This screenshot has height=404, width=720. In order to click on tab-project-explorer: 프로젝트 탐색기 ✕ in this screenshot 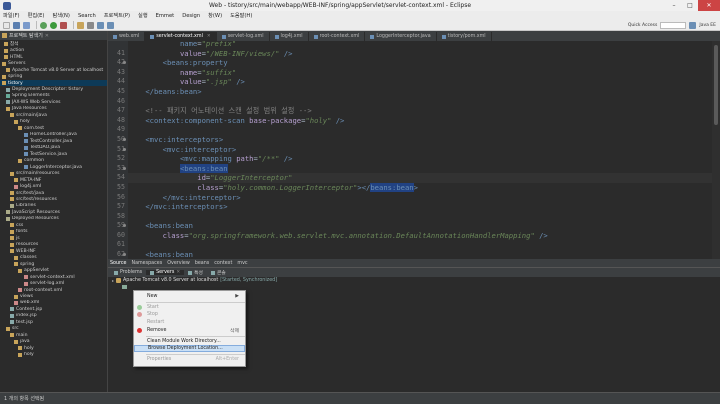, I will do `click(25, 35)`.